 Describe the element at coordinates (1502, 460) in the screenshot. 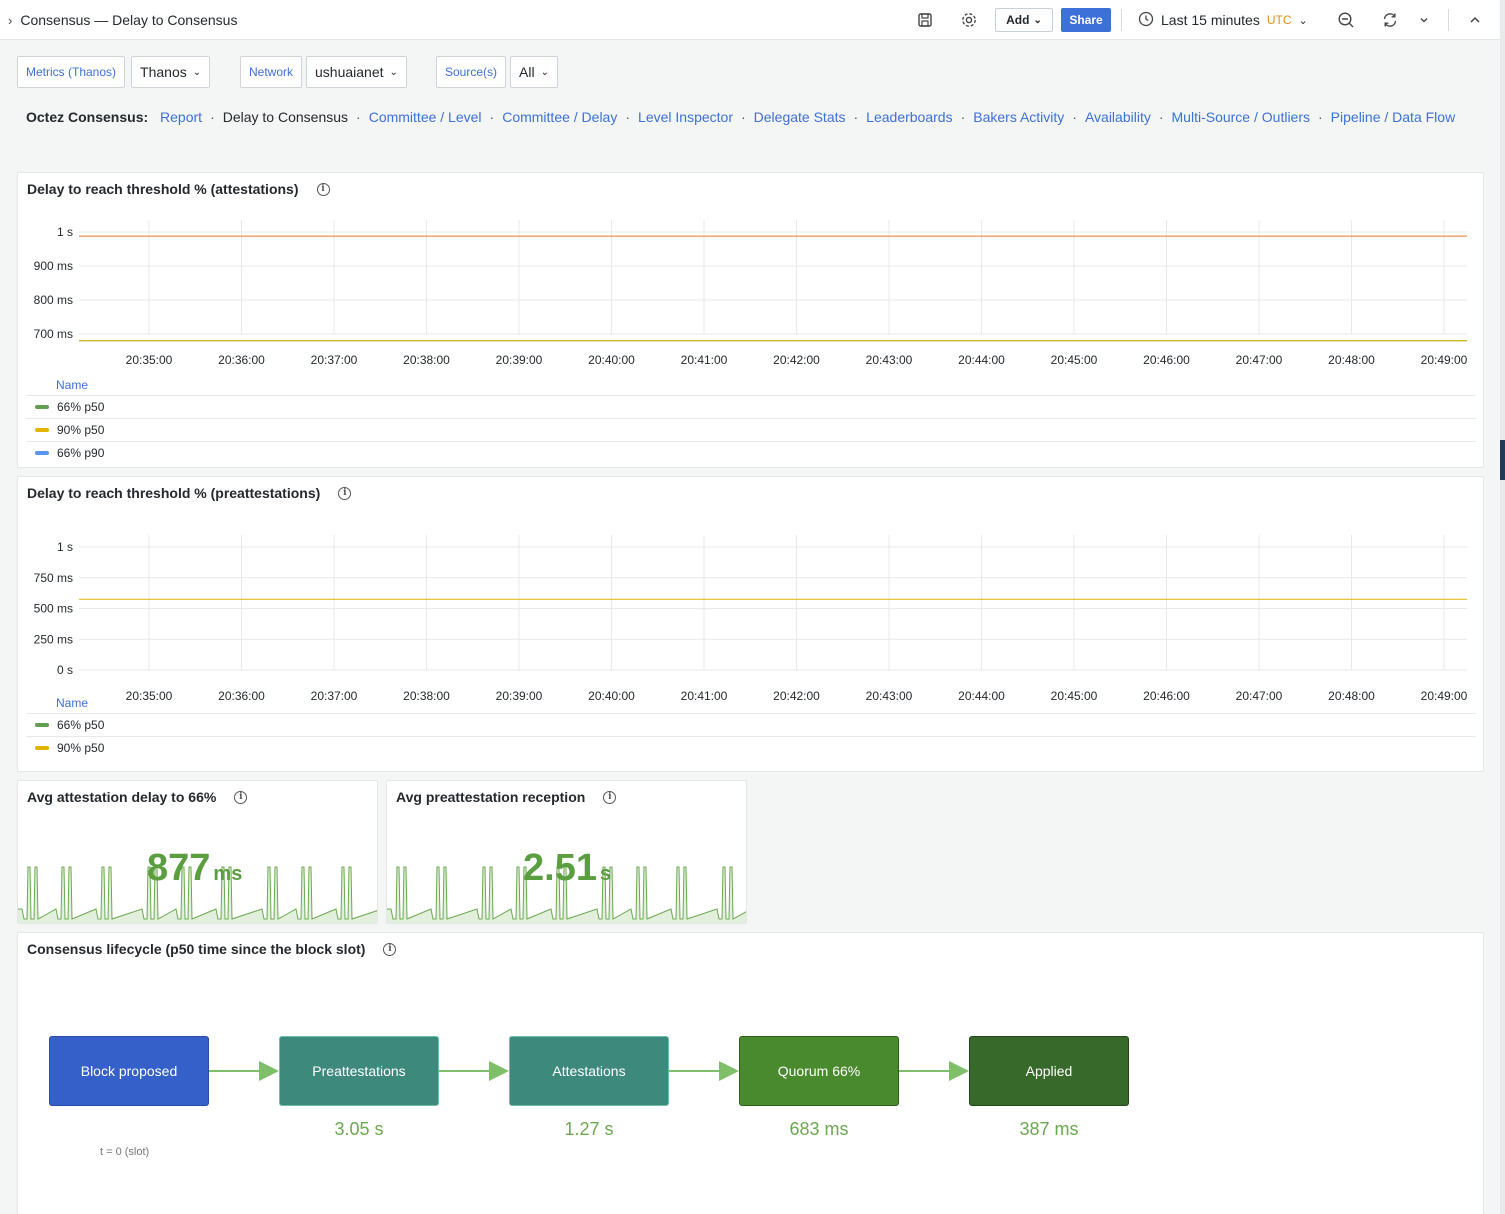

I see `edge-block` at that location.